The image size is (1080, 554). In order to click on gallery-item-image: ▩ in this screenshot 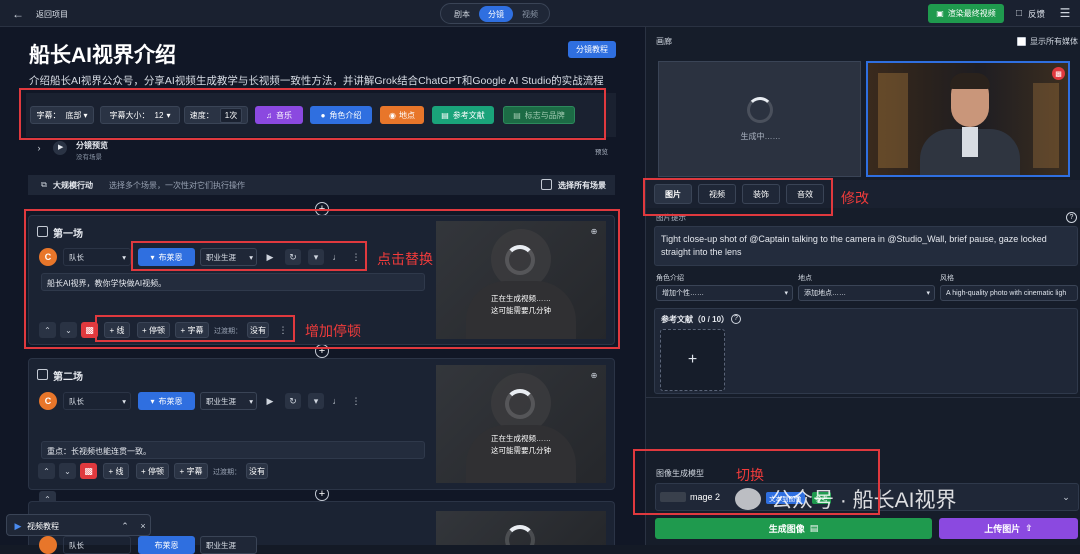, I will do `click(968, 119)`.